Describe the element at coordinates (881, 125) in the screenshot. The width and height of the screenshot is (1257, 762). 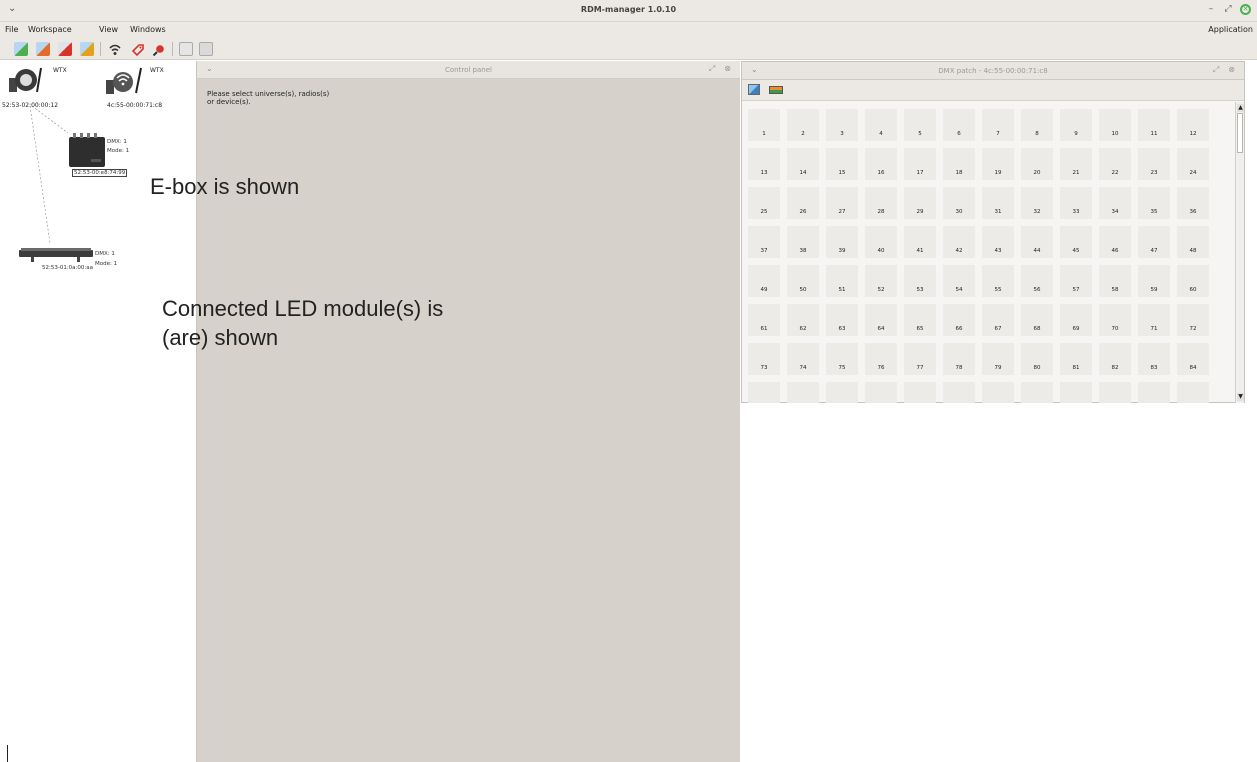
I see `dmx-channel-cell: 4` at that location.